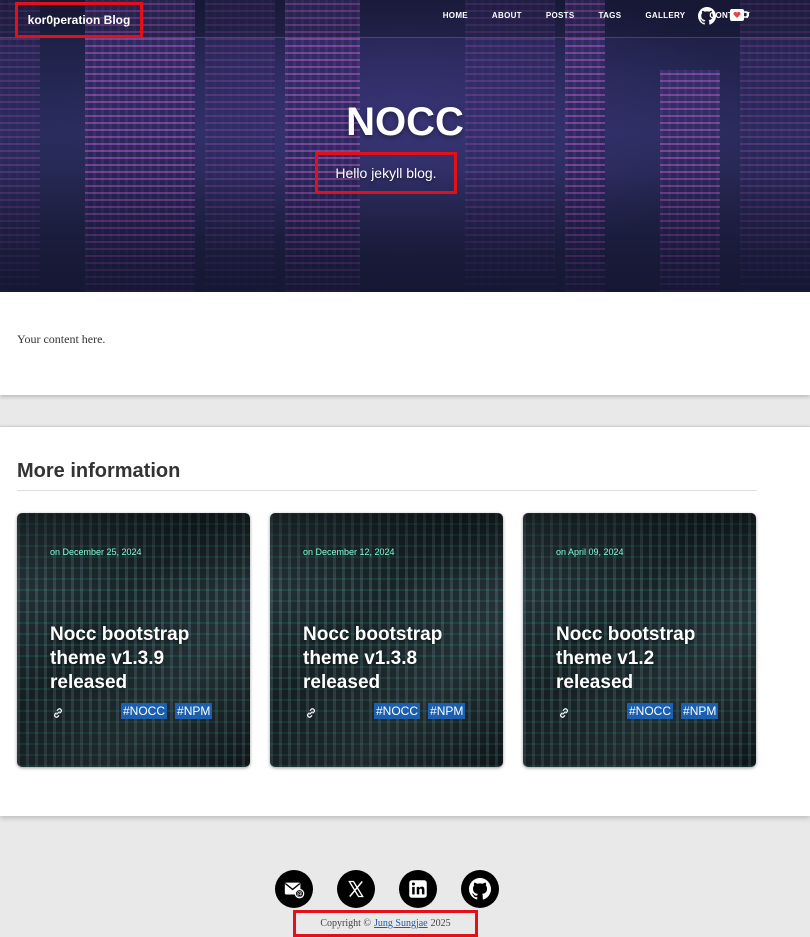 The height and width of the screenshot is (937, 810). Describe the element at coordinates (140, 659) in the screenshot. I see `post-title: Nocc bootstrap theme v1.3.9 released` at that location.